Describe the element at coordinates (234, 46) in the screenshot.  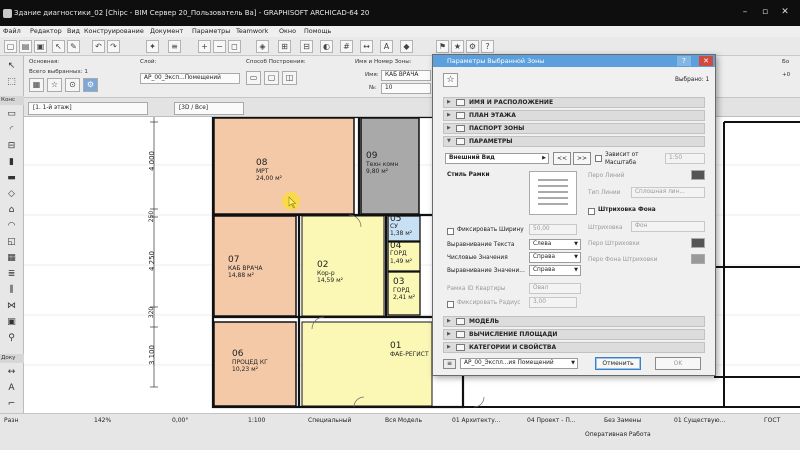
I see `fit-window-icon: ◻` at that location.